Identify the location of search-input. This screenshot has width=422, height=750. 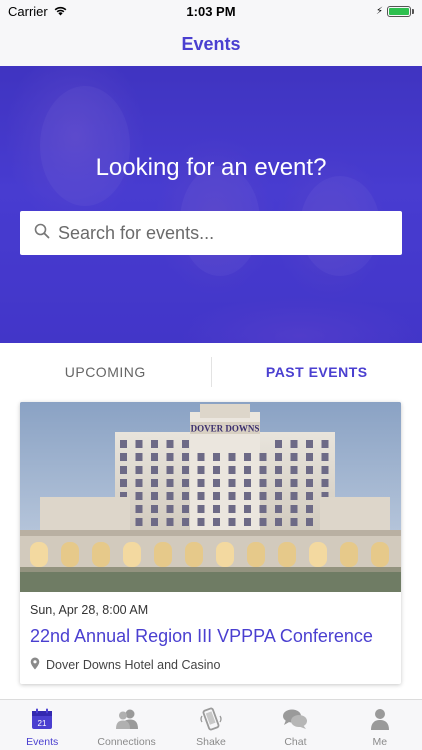
(218, 233).